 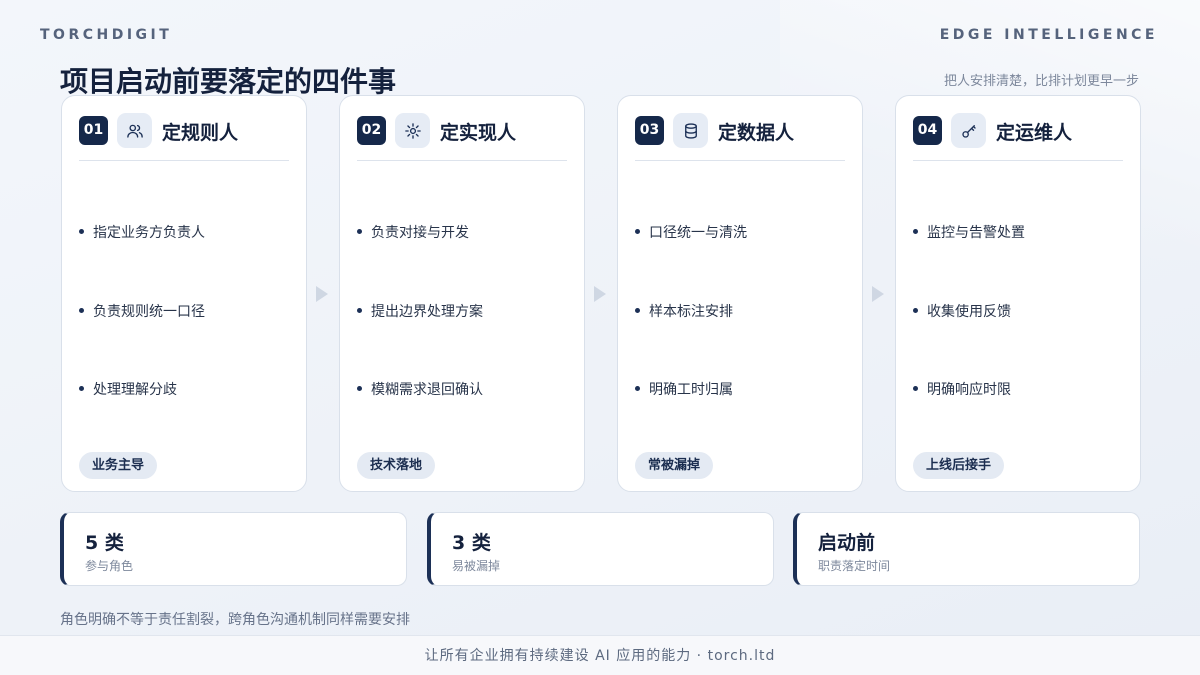 I want to click on list-item: 明确响应时限, so click(x=1021, y=389).